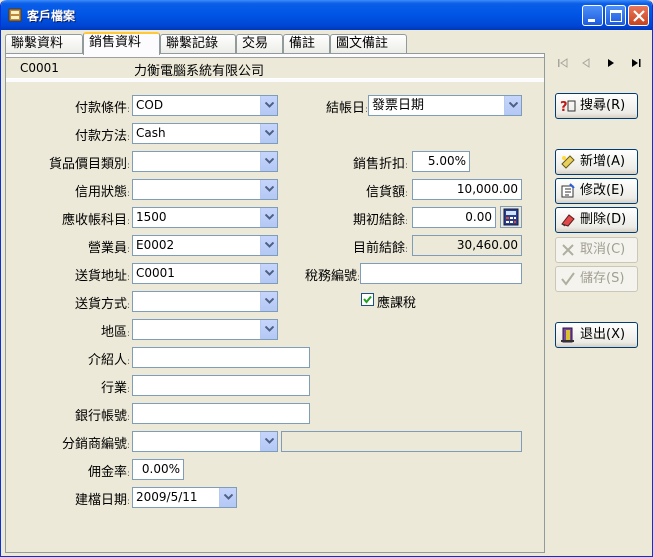 The width and height of the screenshot is (653, 557). I want to click on maximize-button, so click(615, 15).